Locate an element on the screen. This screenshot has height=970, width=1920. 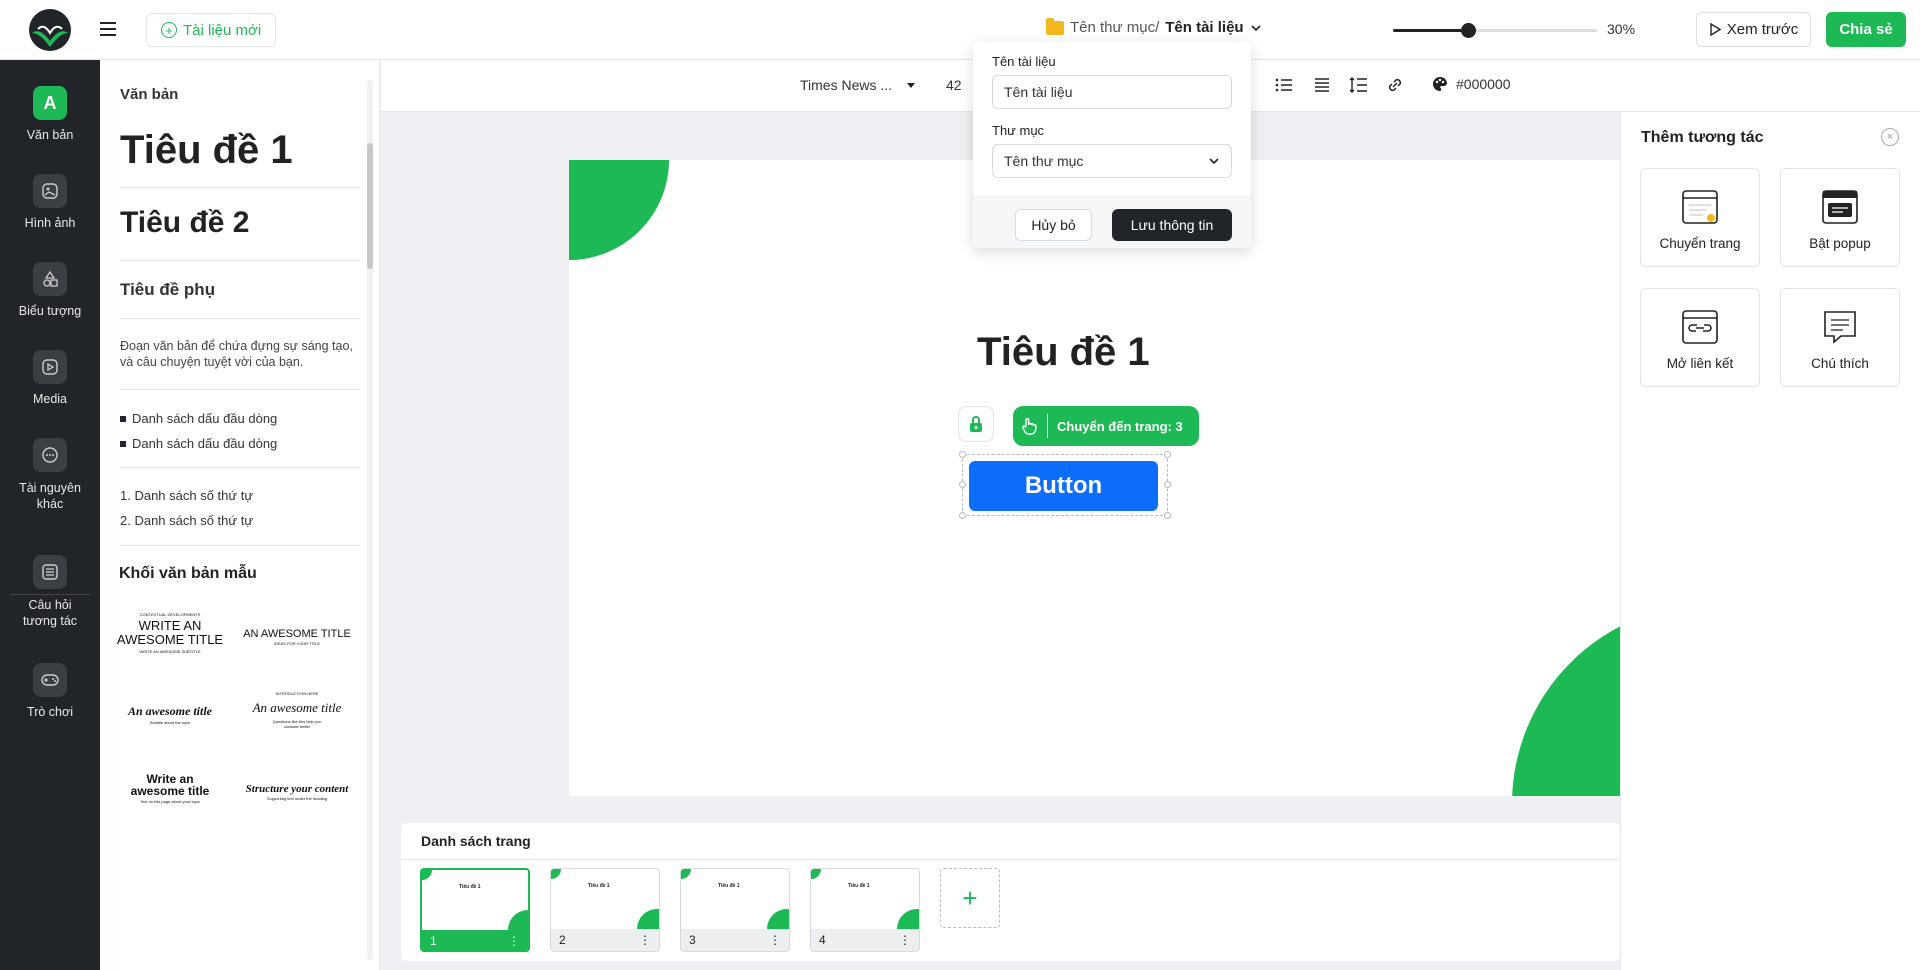
cancel-button: Hủy bỏ is located at coordinates (1053, 225).